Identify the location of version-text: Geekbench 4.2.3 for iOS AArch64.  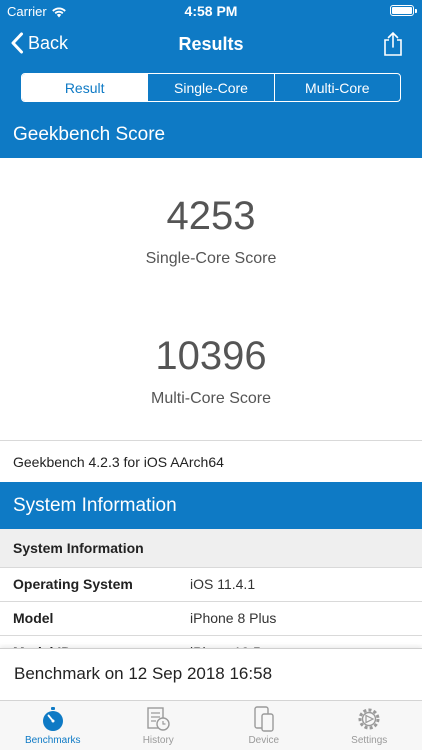
(211, 461).